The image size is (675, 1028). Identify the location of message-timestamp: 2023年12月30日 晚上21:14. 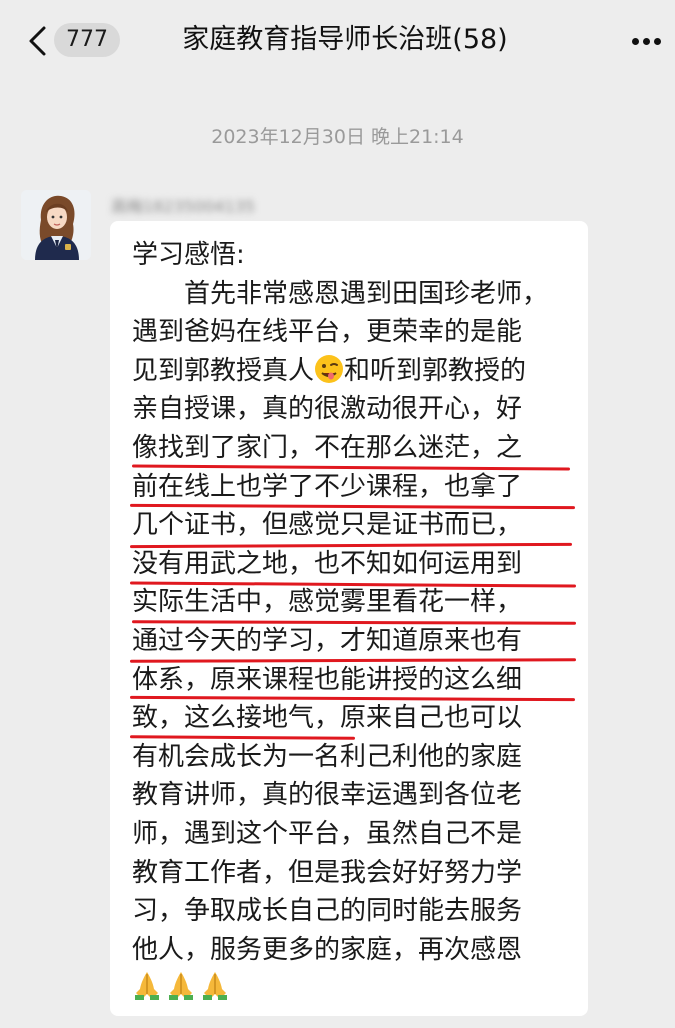
(337, 137).